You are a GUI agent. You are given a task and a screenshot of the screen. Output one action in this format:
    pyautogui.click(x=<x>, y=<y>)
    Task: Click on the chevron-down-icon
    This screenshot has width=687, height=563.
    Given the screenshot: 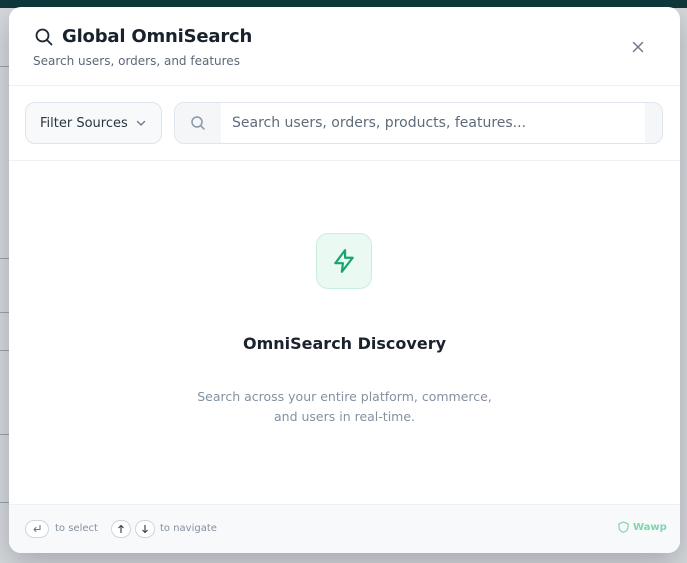 What is the action you would take?
    pyautogui.click(x=141, y=123)
    